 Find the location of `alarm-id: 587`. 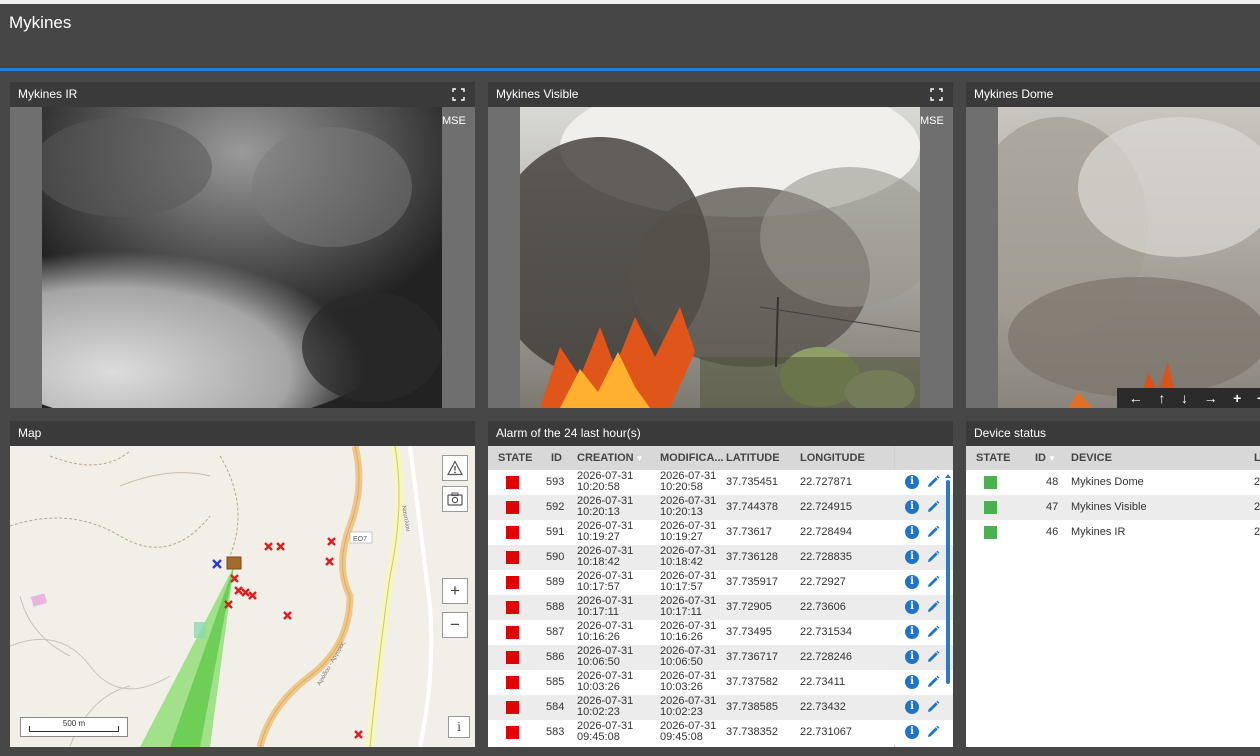

alarm-id: 587 is located at coordinates (555, 632).